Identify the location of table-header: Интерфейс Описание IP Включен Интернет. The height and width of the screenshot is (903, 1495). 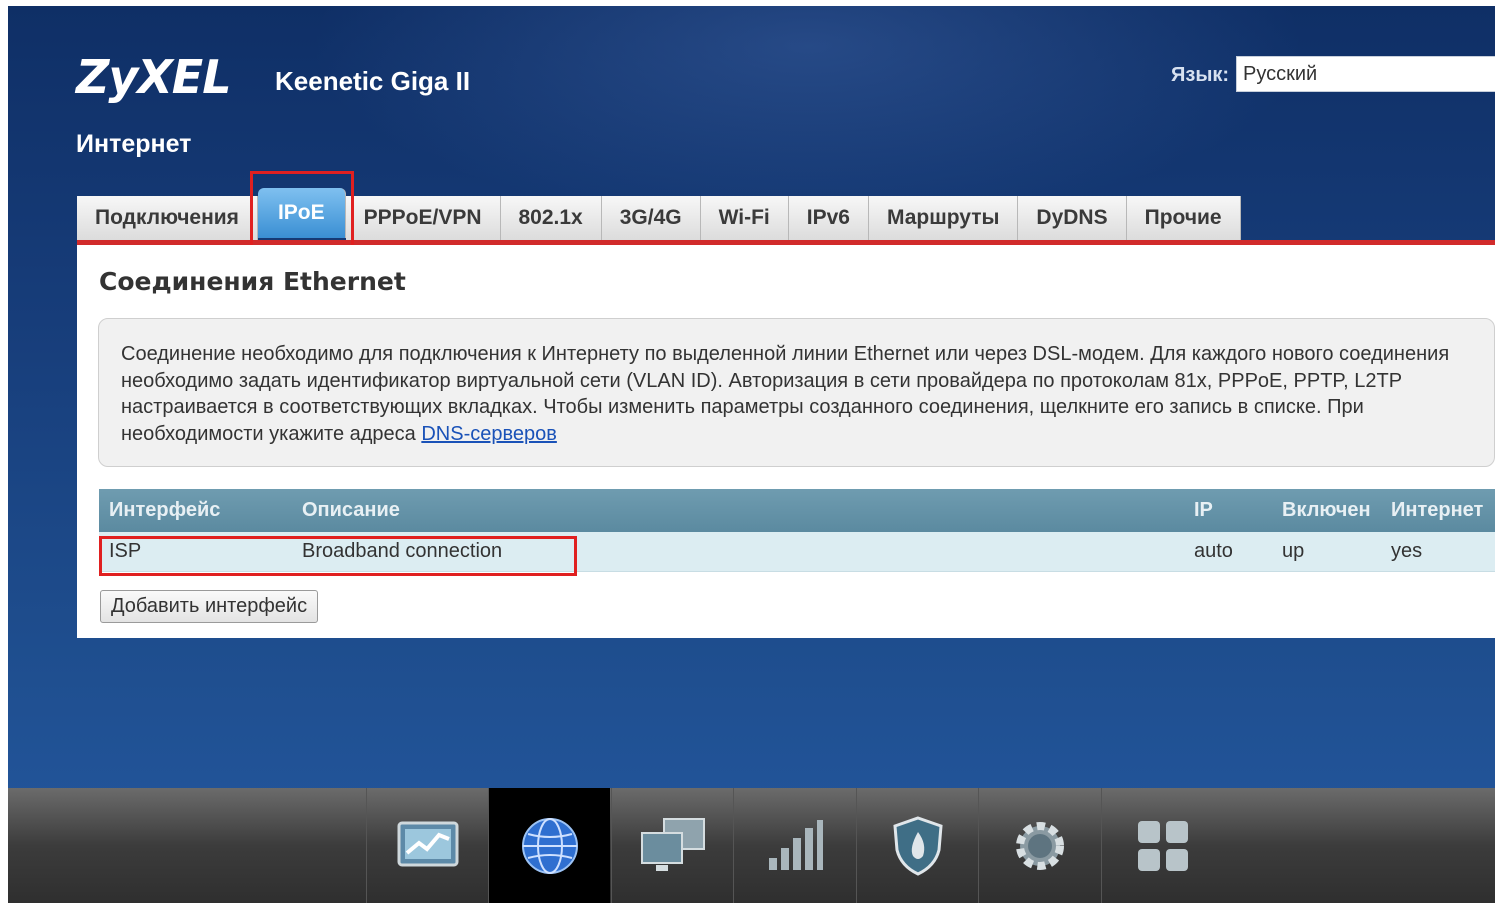
(797, 510).